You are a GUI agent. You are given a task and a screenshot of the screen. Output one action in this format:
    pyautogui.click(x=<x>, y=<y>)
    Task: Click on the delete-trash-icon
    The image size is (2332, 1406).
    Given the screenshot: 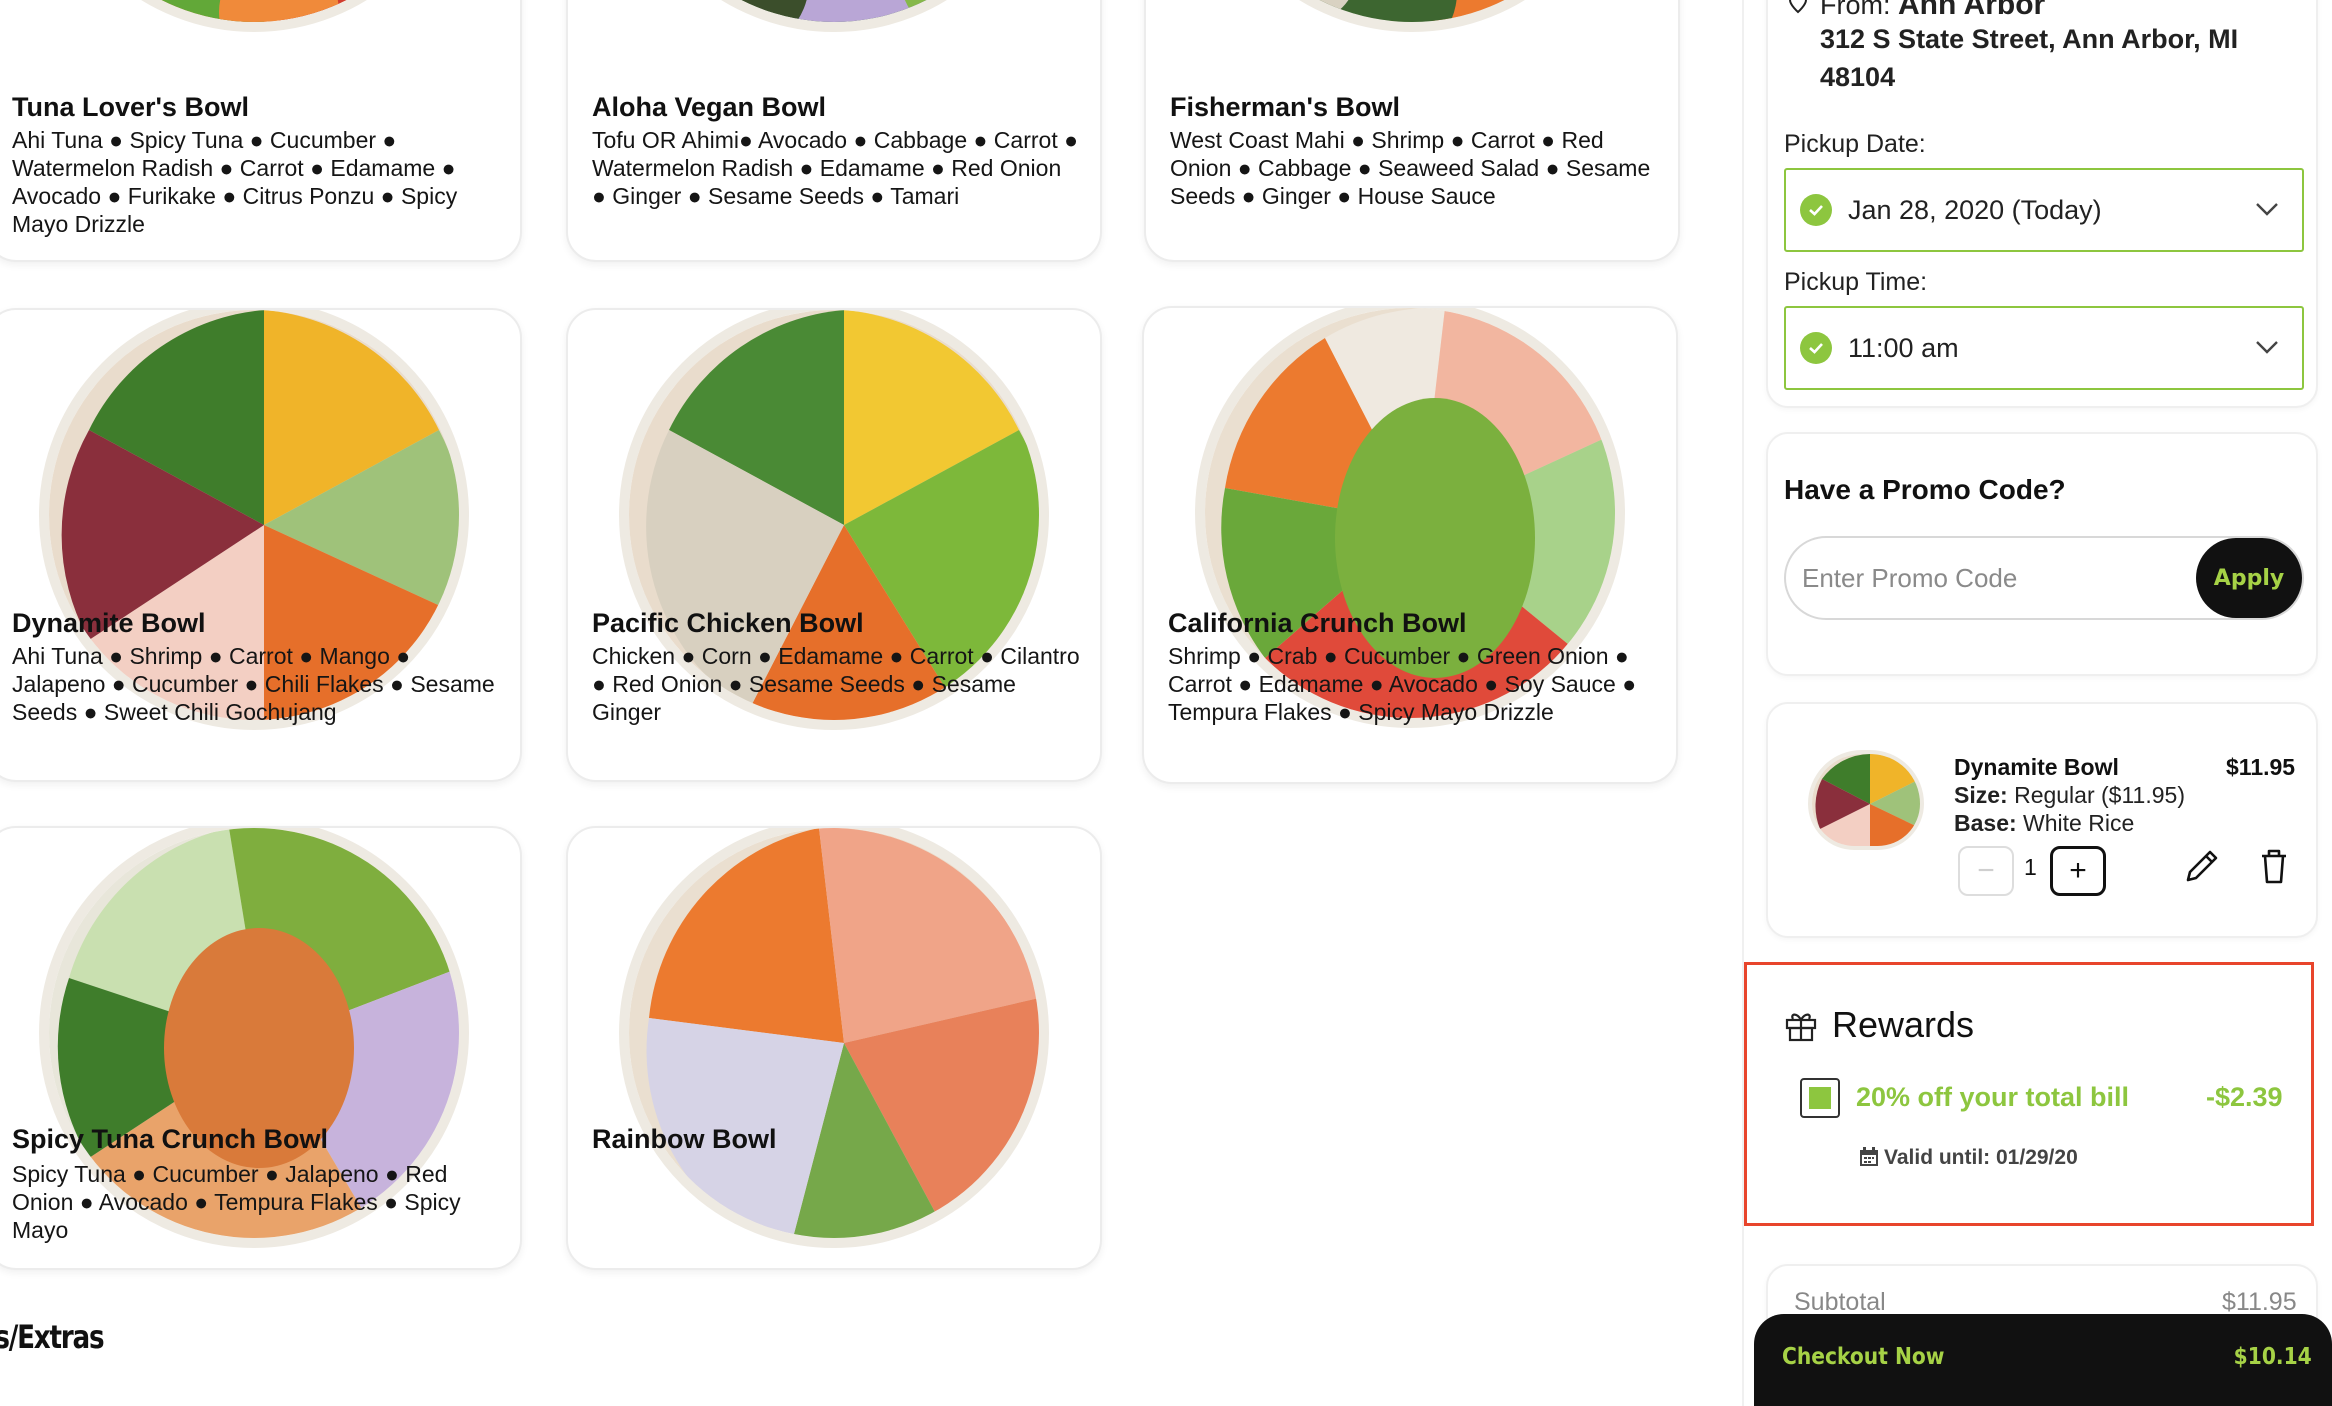 What is the action you would take?
    pyautogui.click(x=2274, y=866)
    